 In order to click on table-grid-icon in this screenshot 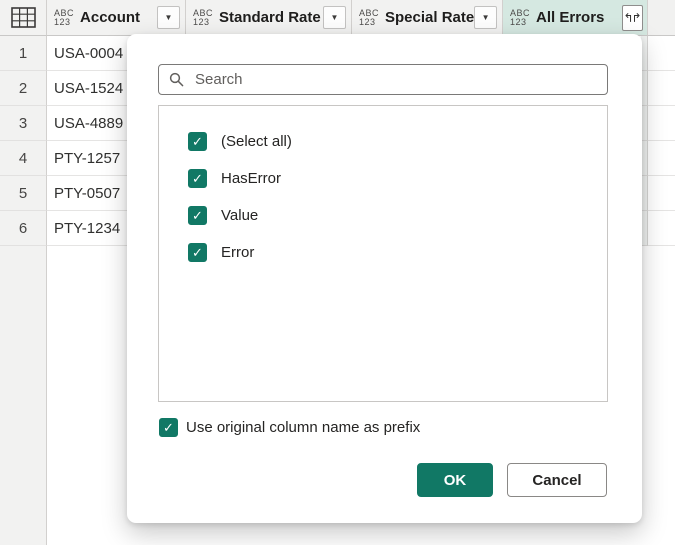, I will do `click(23, 17)`.